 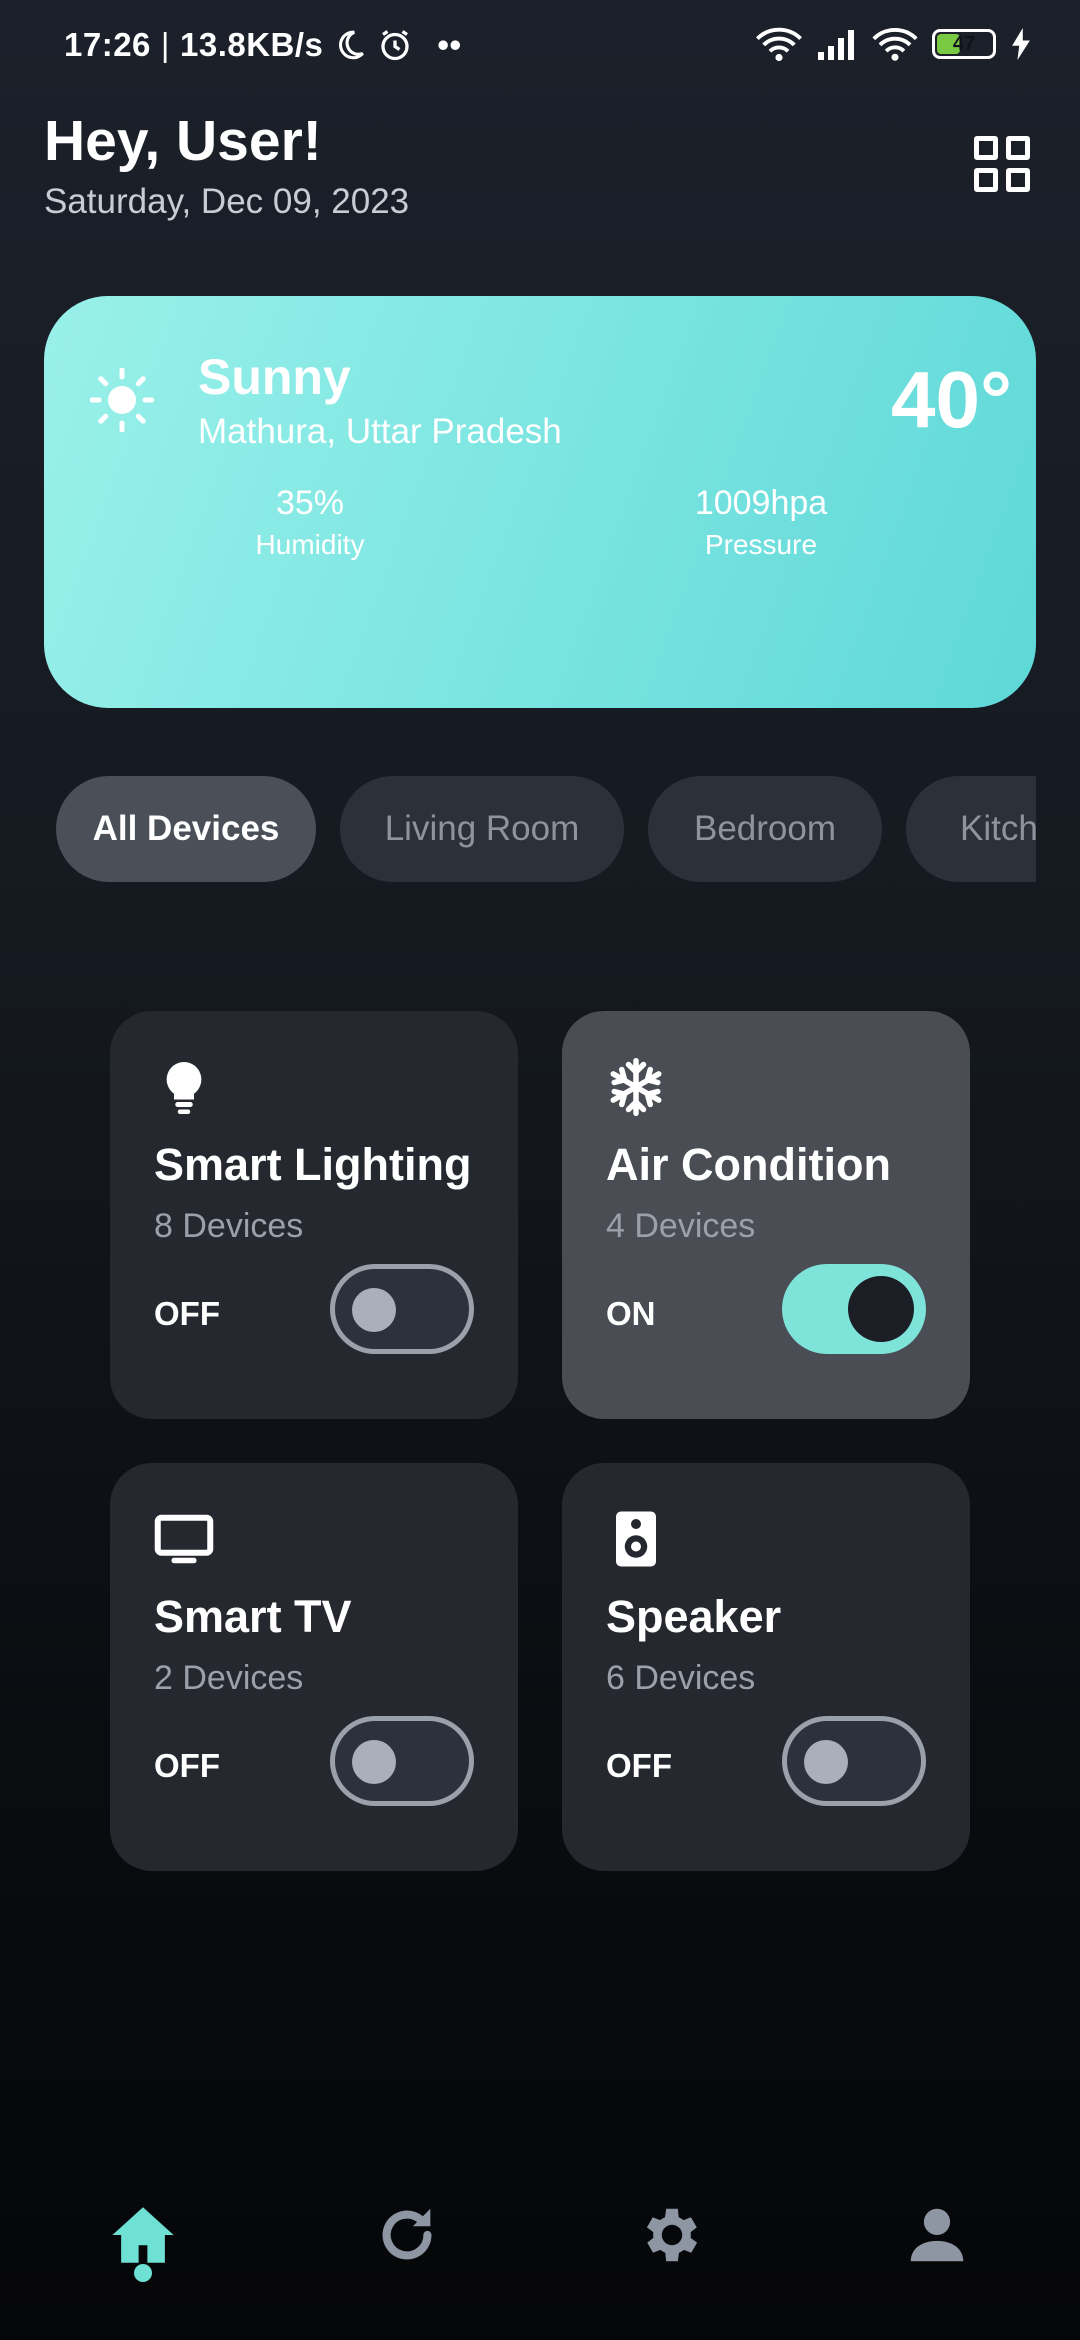 What do you see at coordinates (766, 1667) in the screenshot?
I see `device-card-speaker: Speaker 6 Devices OFF` at bounding box center [766, 1667].